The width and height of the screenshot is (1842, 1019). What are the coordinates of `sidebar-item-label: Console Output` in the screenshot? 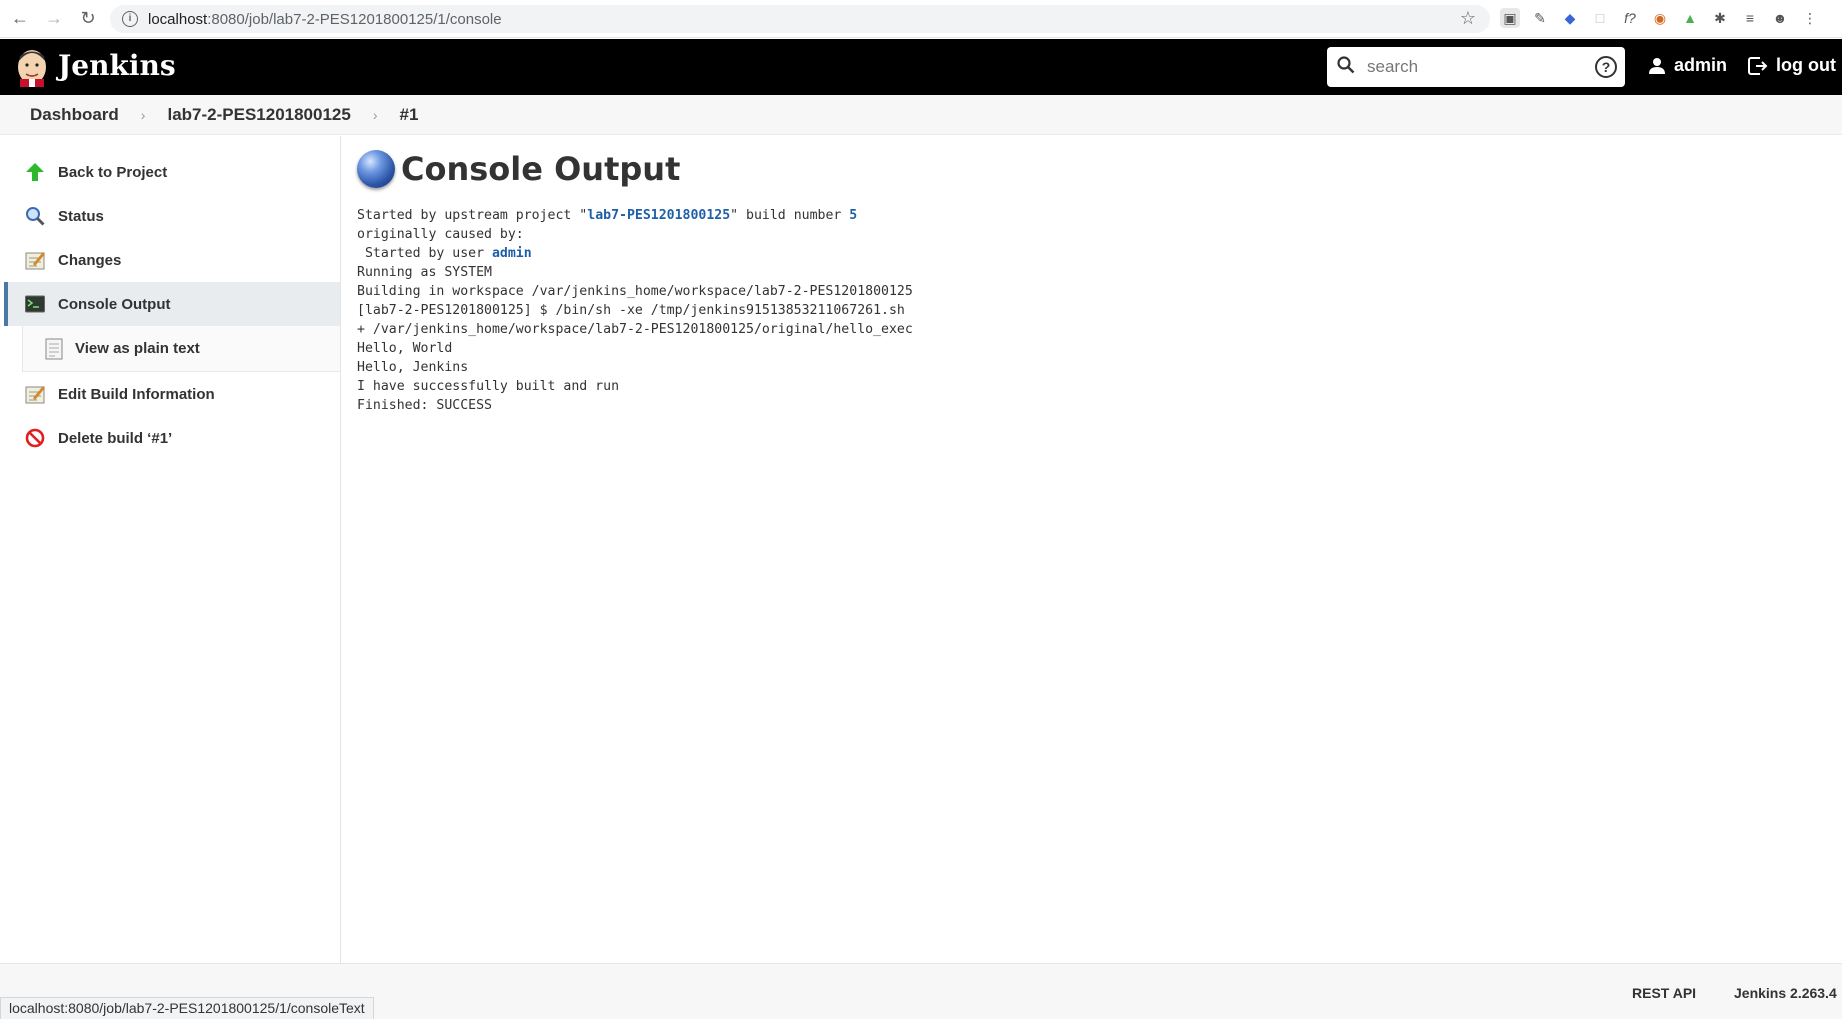 It's located at (114, 304).